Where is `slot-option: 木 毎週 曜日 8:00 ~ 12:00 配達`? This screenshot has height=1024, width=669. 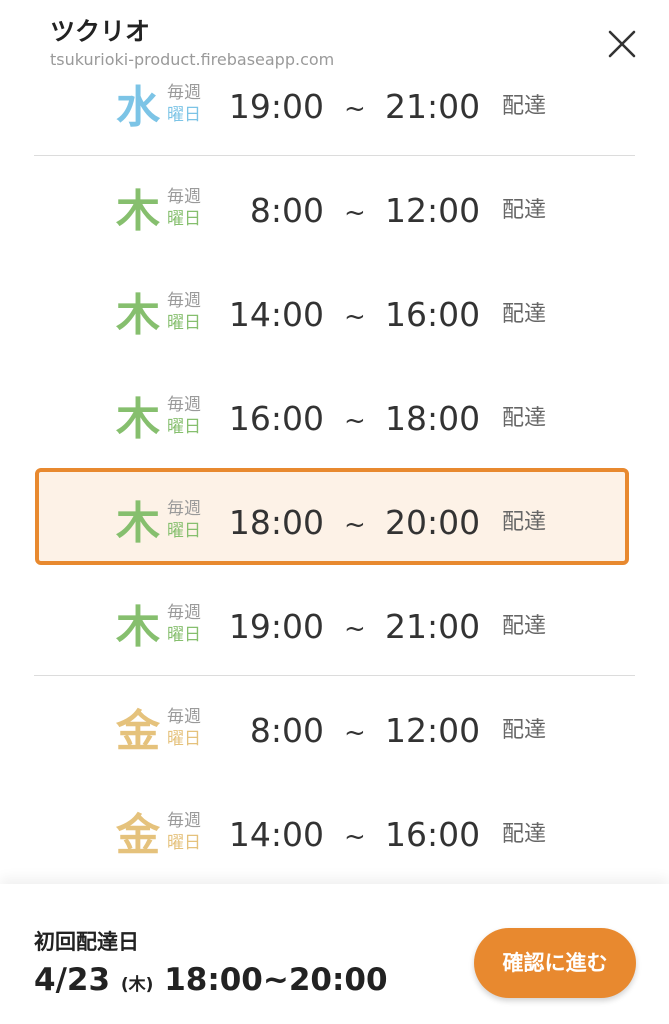 slot-option: 木 毎週 曜日 8:00 ~ 12:00 配達 is located at coordinates (334, 208).